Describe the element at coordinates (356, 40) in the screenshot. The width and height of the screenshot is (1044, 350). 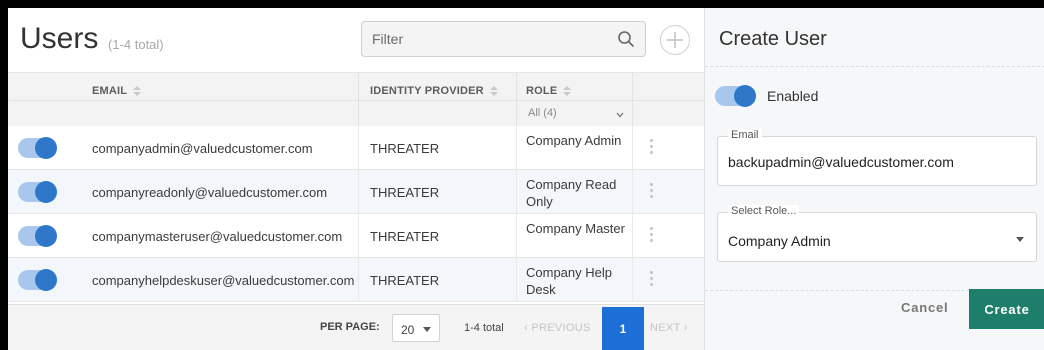
I see `users-header: Users (1-4 total)` at that location.